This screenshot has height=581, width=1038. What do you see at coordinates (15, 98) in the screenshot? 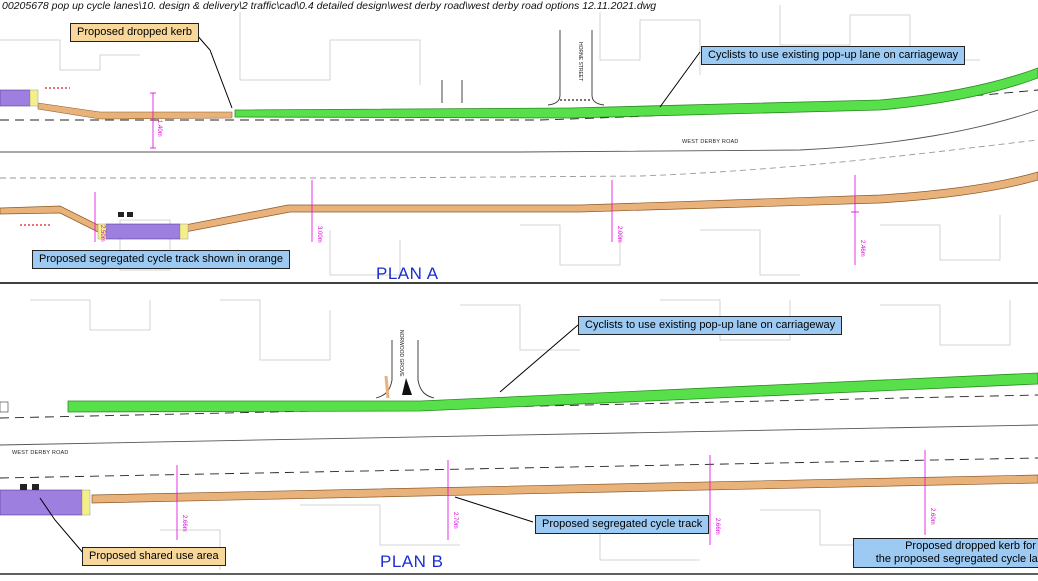
I see `plan-a-purple-area-top` at bounding box center [15, 98].